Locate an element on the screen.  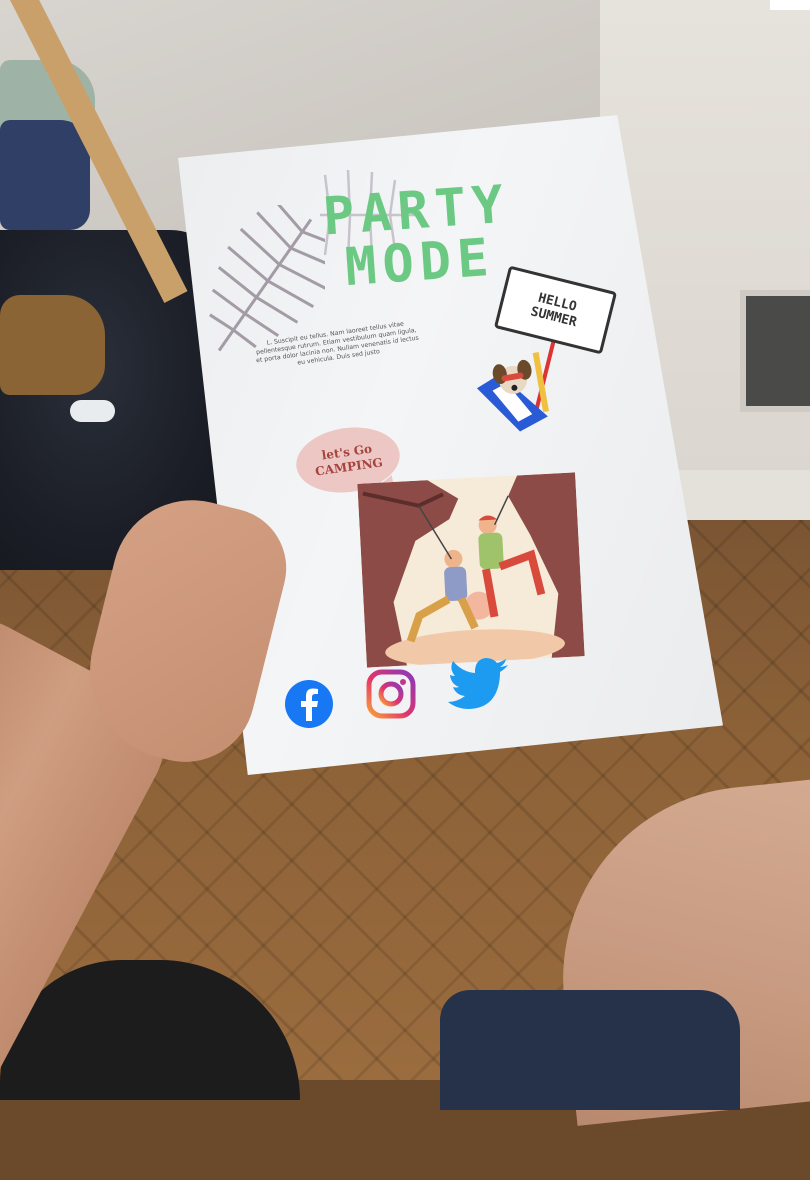
radiator is located at coordinates (775, 351).